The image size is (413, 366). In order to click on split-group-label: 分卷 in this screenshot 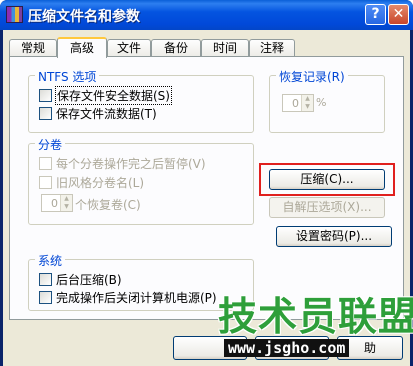, I will do `click(50, 144)`.